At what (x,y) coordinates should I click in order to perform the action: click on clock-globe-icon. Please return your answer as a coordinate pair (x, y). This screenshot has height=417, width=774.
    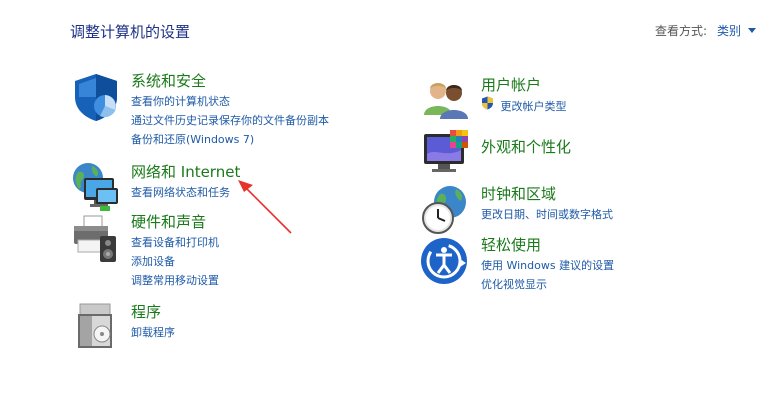
    Looking at the image, I should click on (446, 210).